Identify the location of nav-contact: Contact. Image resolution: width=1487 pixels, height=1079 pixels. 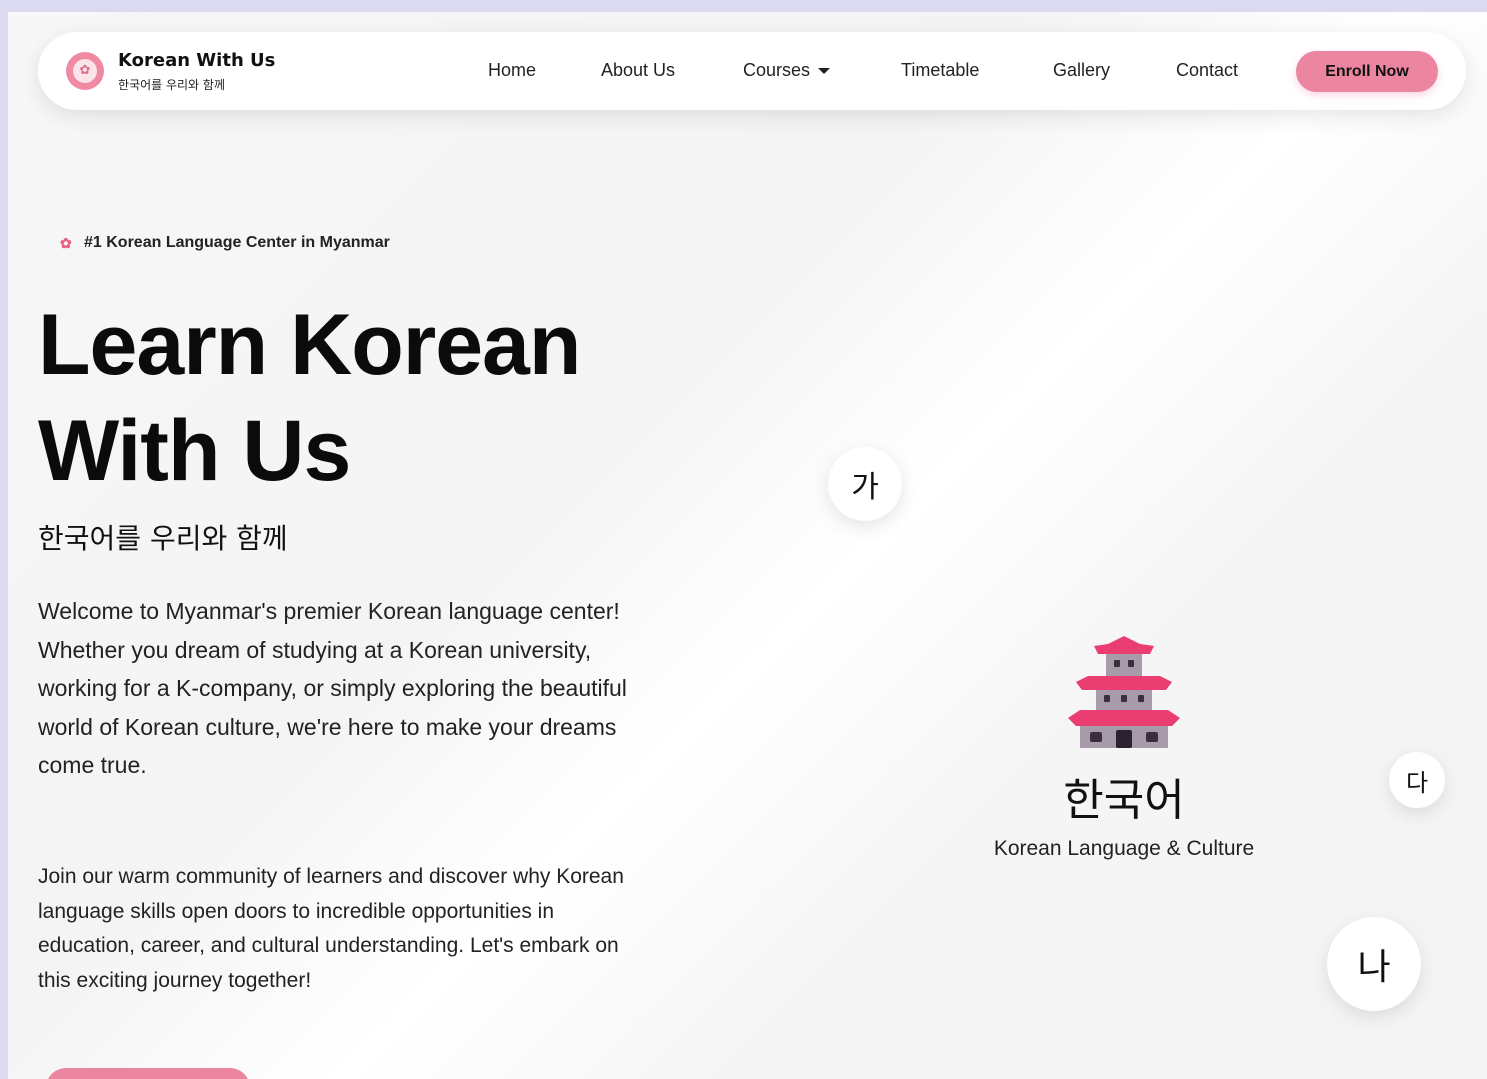
(1207, 70).